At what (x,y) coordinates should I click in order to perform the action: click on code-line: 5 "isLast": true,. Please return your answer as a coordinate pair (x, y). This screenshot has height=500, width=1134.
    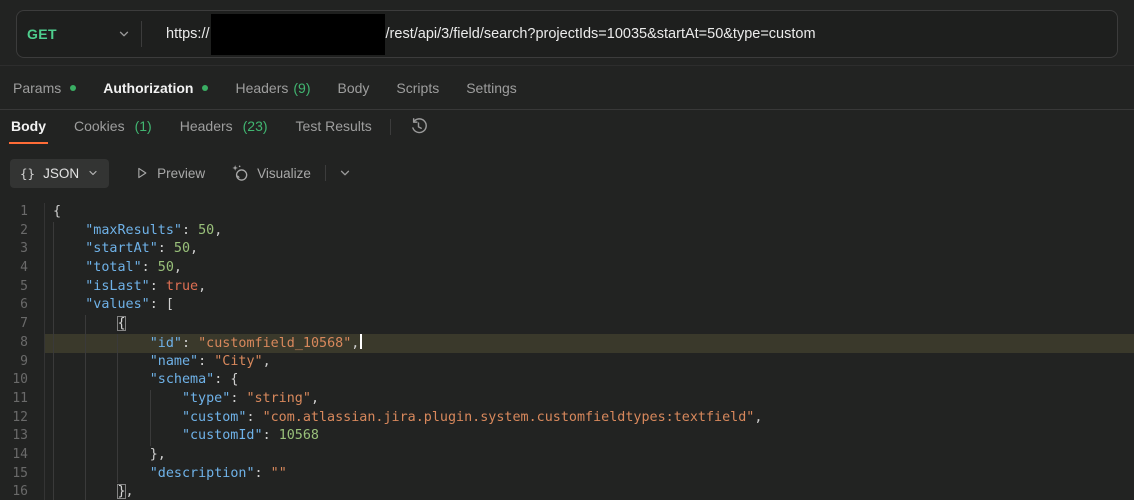
    Looking at the image, I should click on (567, 287).